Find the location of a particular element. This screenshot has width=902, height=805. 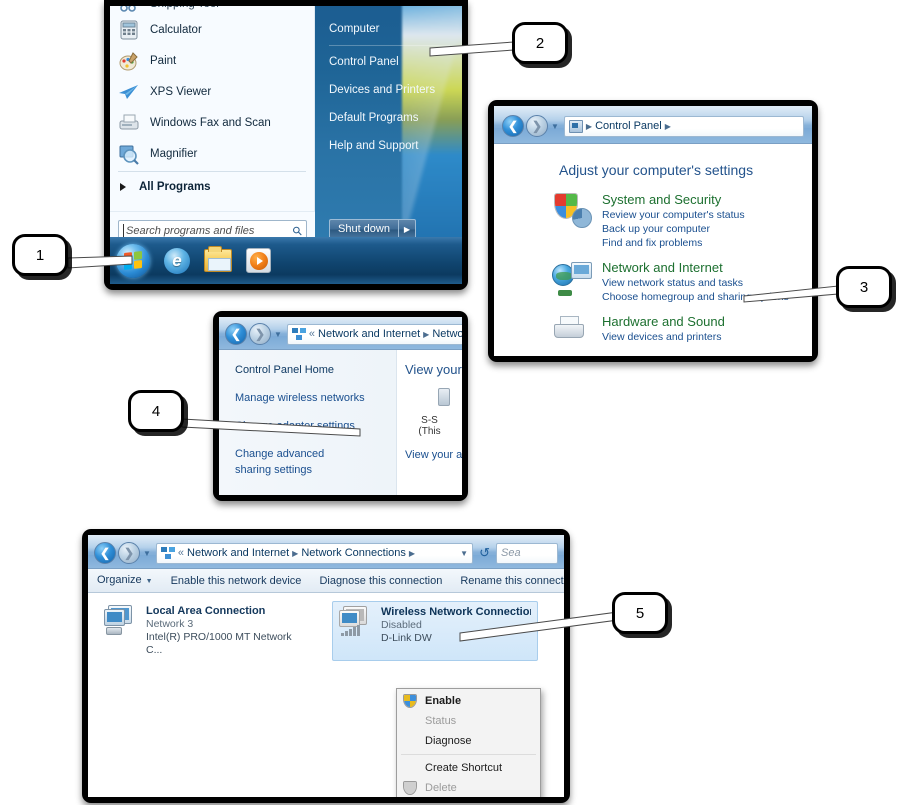

callout-bubble: 1 is located at coordinates (40, 255).